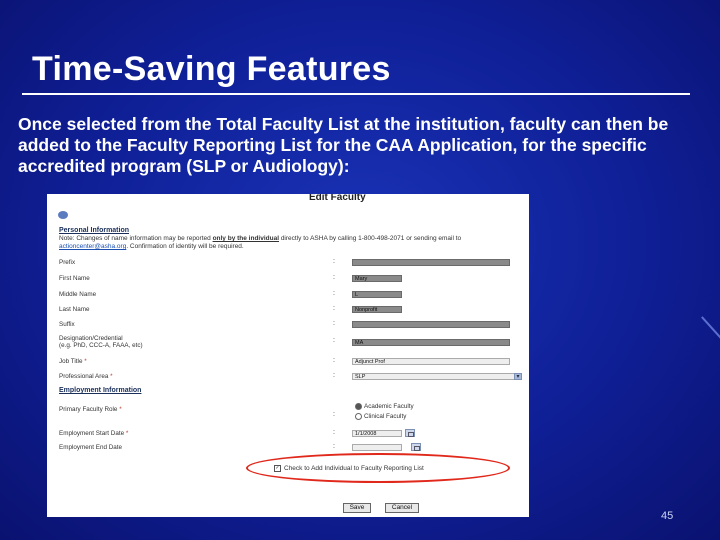 The width and height of the screenshot is (720, 540). I want to click on job-title-label: Job Title *, so click(73, 361).